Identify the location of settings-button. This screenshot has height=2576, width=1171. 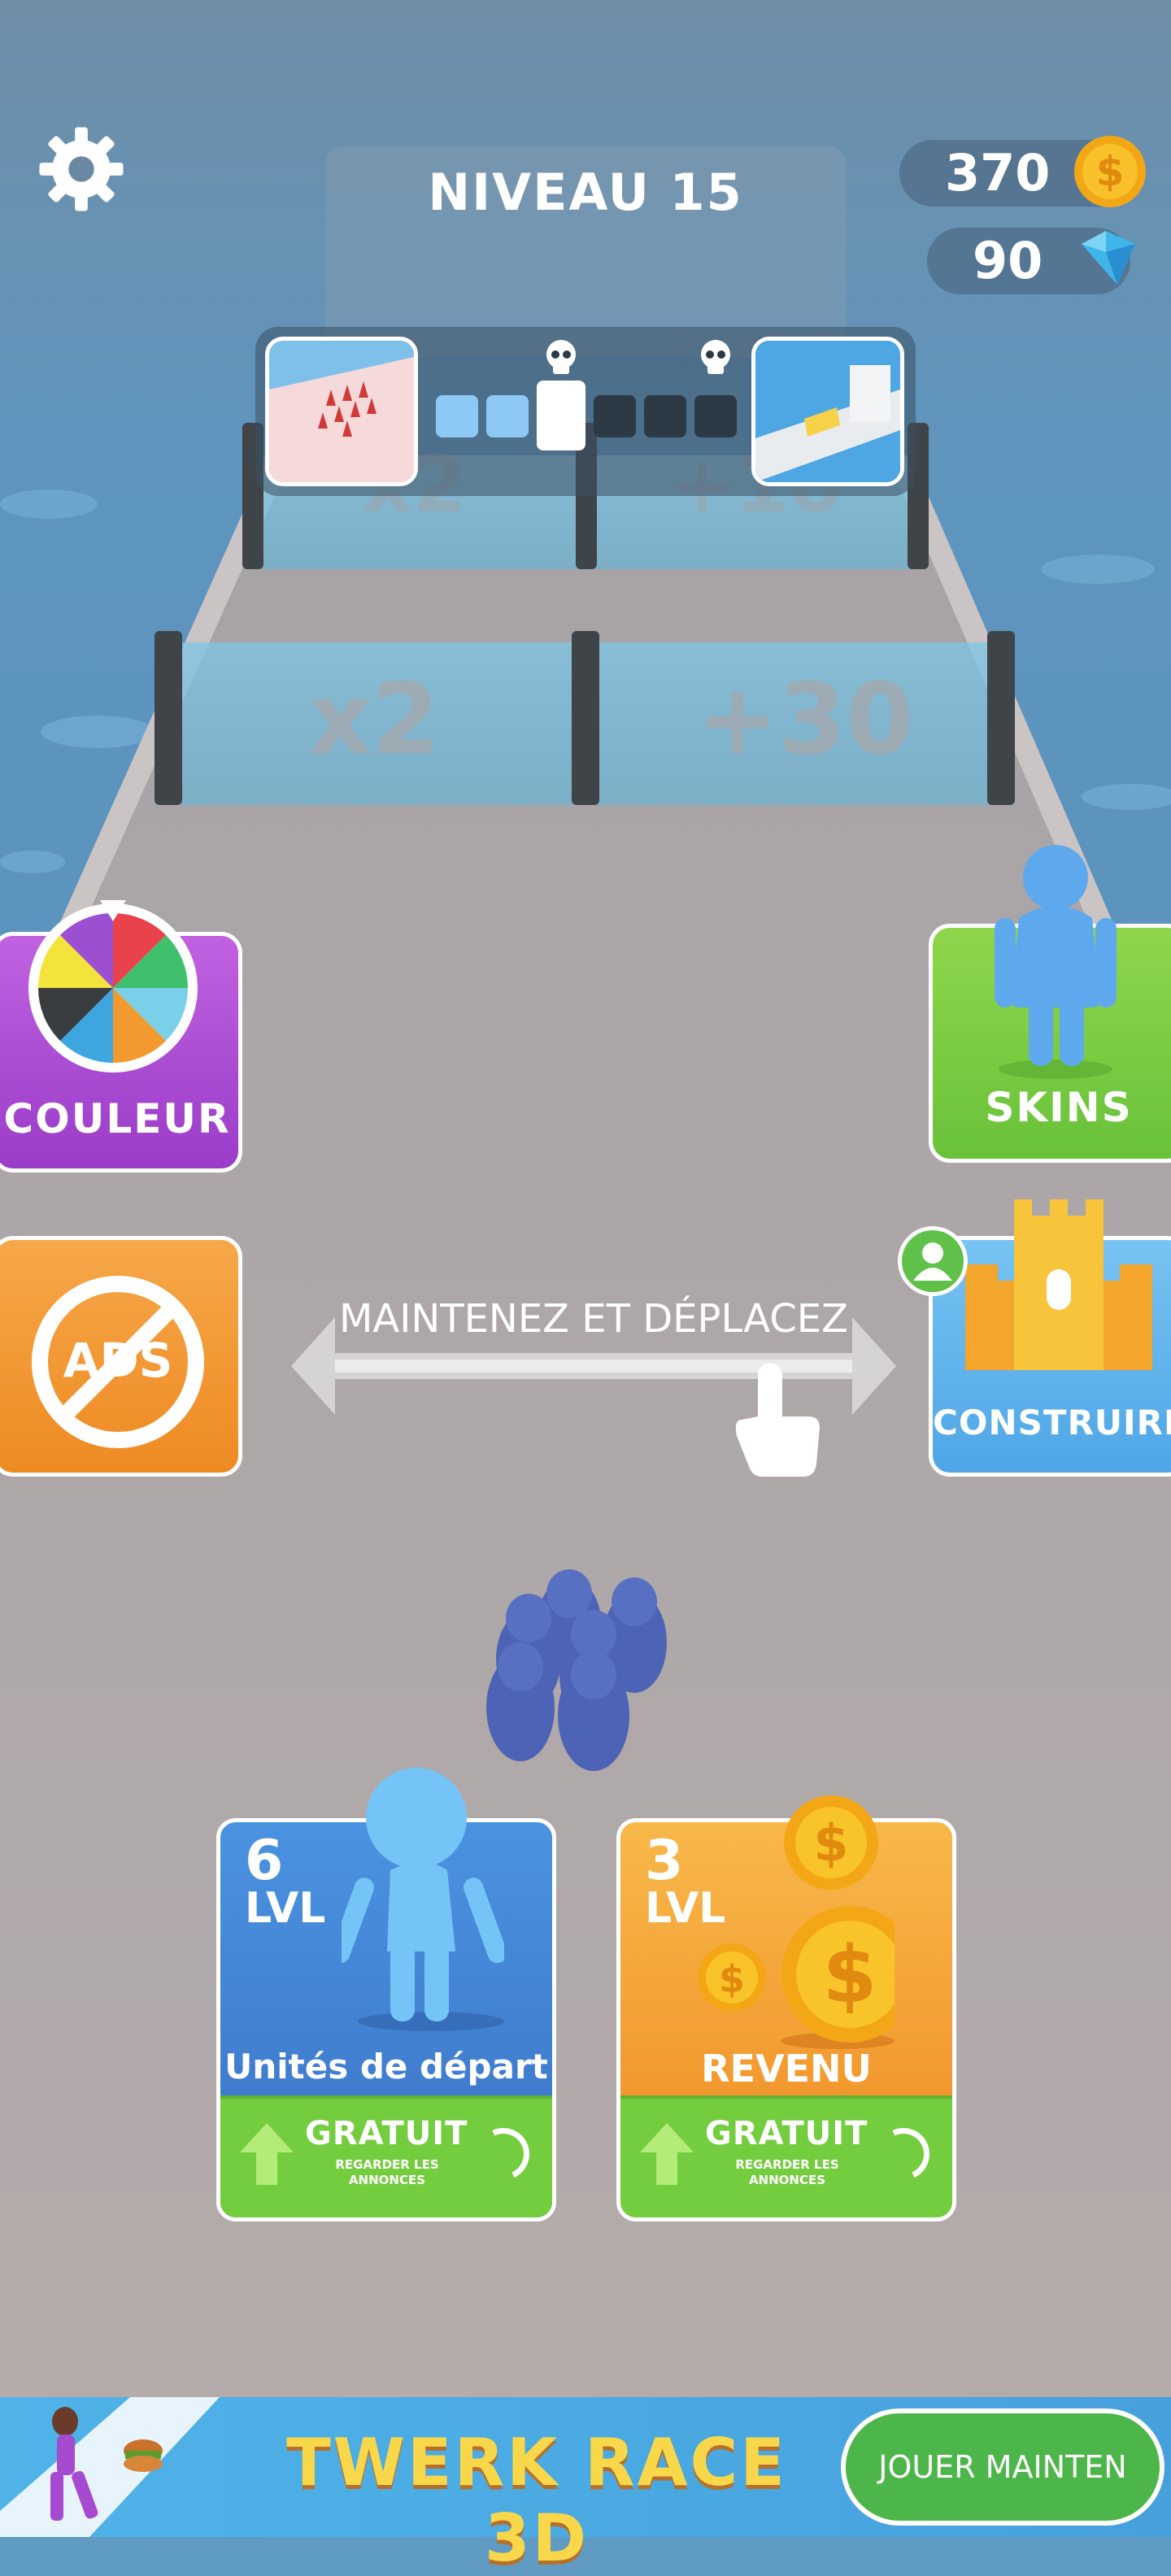
(81, 170).